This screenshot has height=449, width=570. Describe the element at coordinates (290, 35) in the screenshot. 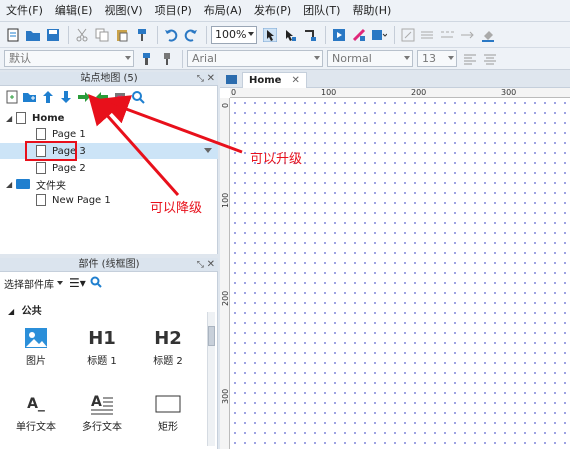

I see `connector-tool-icon` at that location.